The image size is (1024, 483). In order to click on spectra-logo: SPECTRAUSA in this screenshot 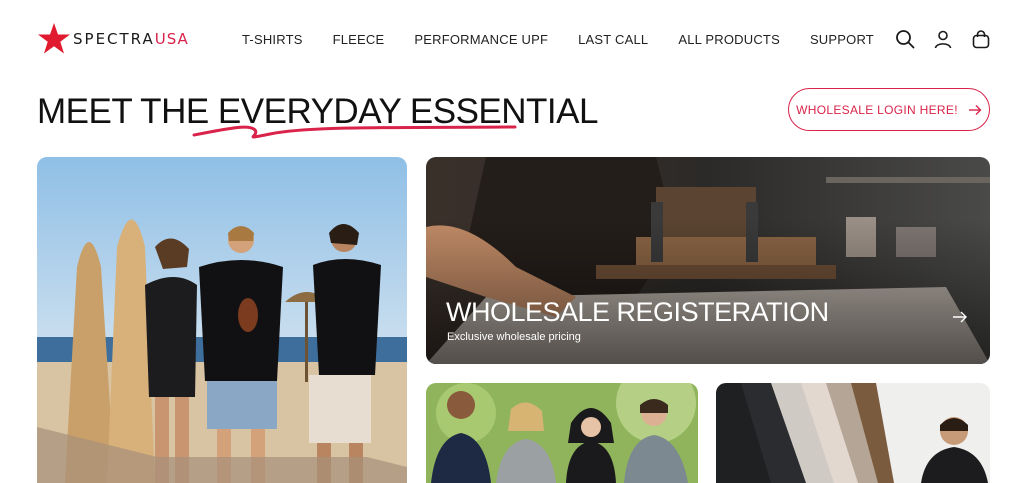, I will do `click(113, 39)`.